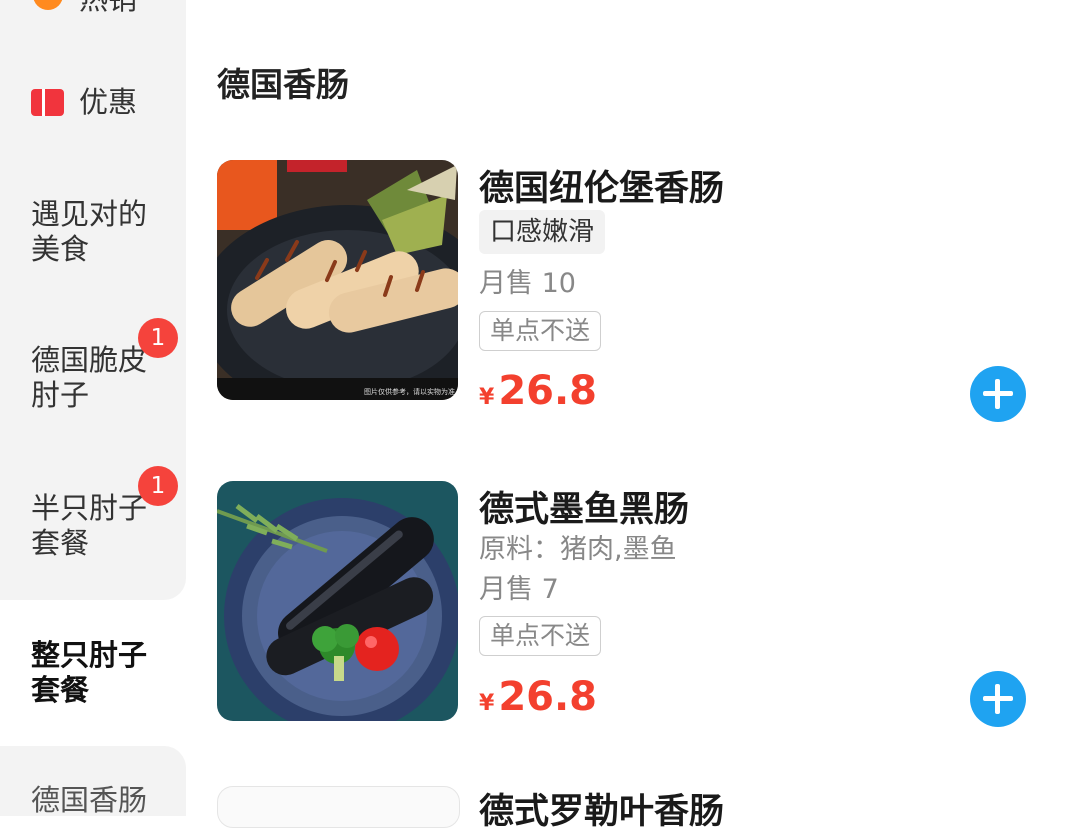 The image size is (1080, 834). I want to click on sidebar-item-label: 半只肘子套餐, so click(89, 525).